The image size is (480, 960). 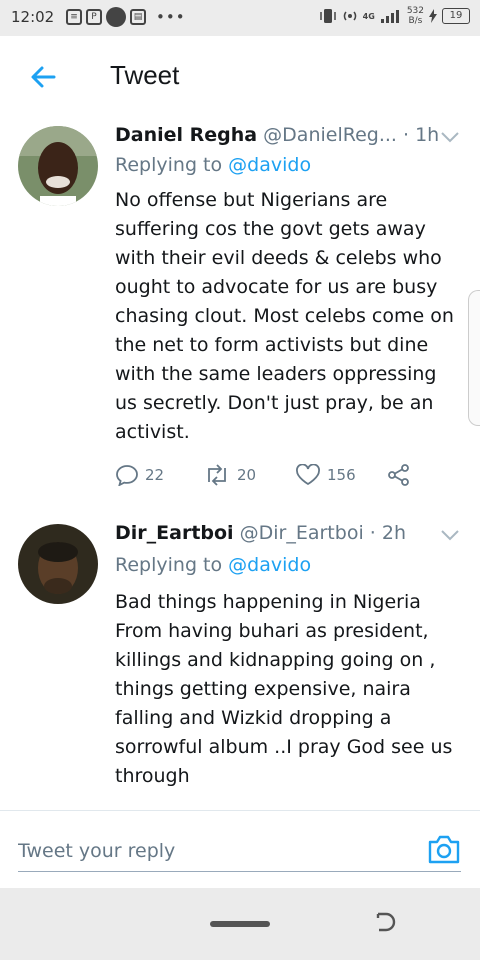 What do you see at coordinates (308, 475) in the screenshot?
I see `heart-icon` at bounding box center [308, 475].